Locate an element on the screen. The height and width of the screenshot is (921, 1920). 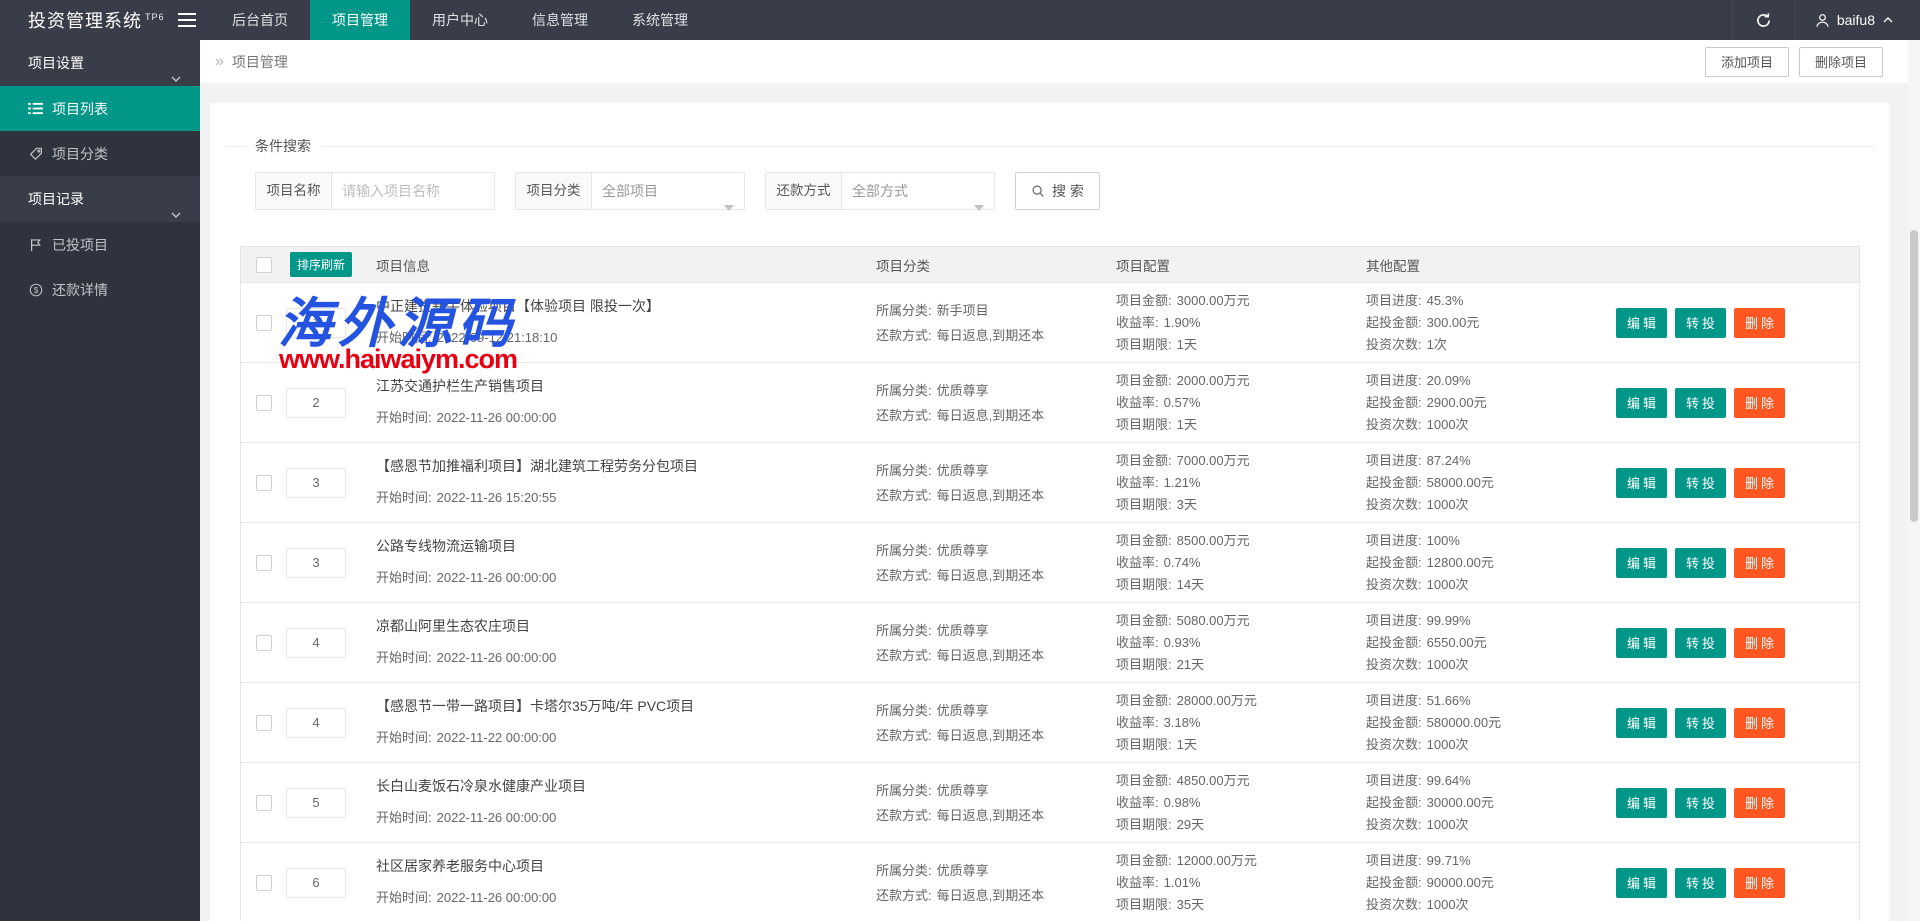
search-field-1: 项目分类 全部项目 is located at coordinates (630, 191).